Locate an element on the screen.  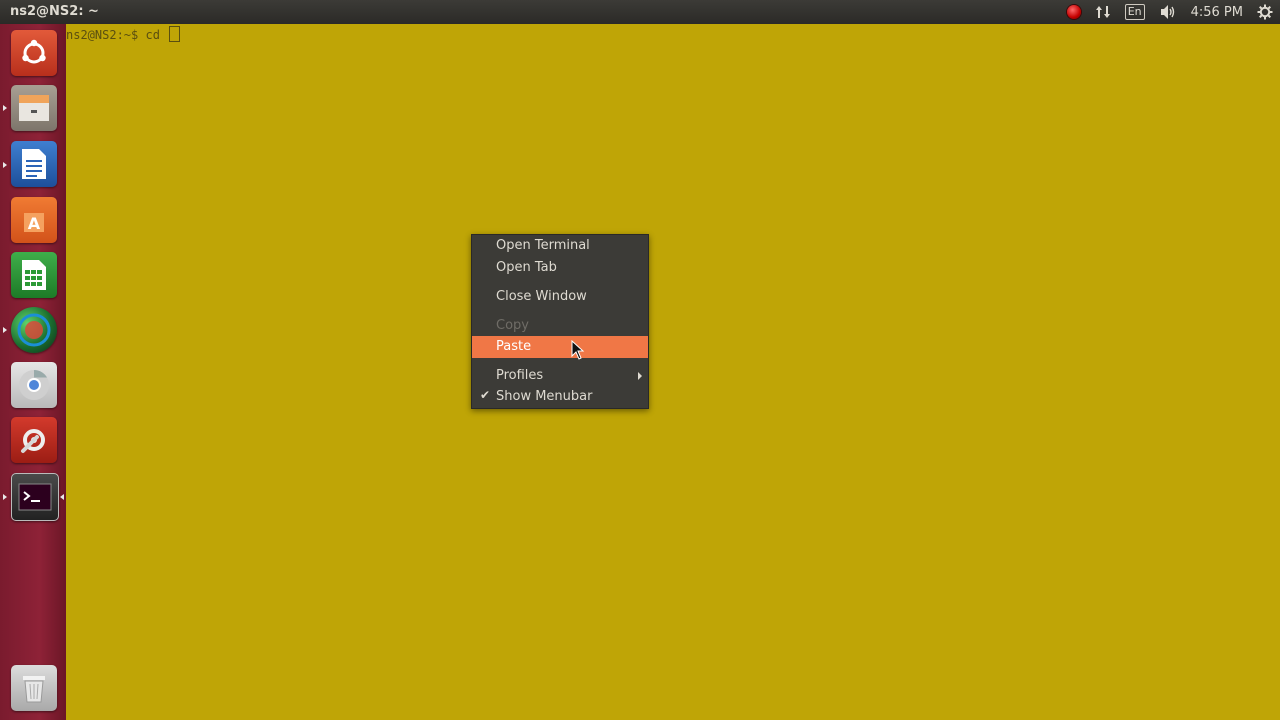
svg-text: A is located at coordinates (34, 223).